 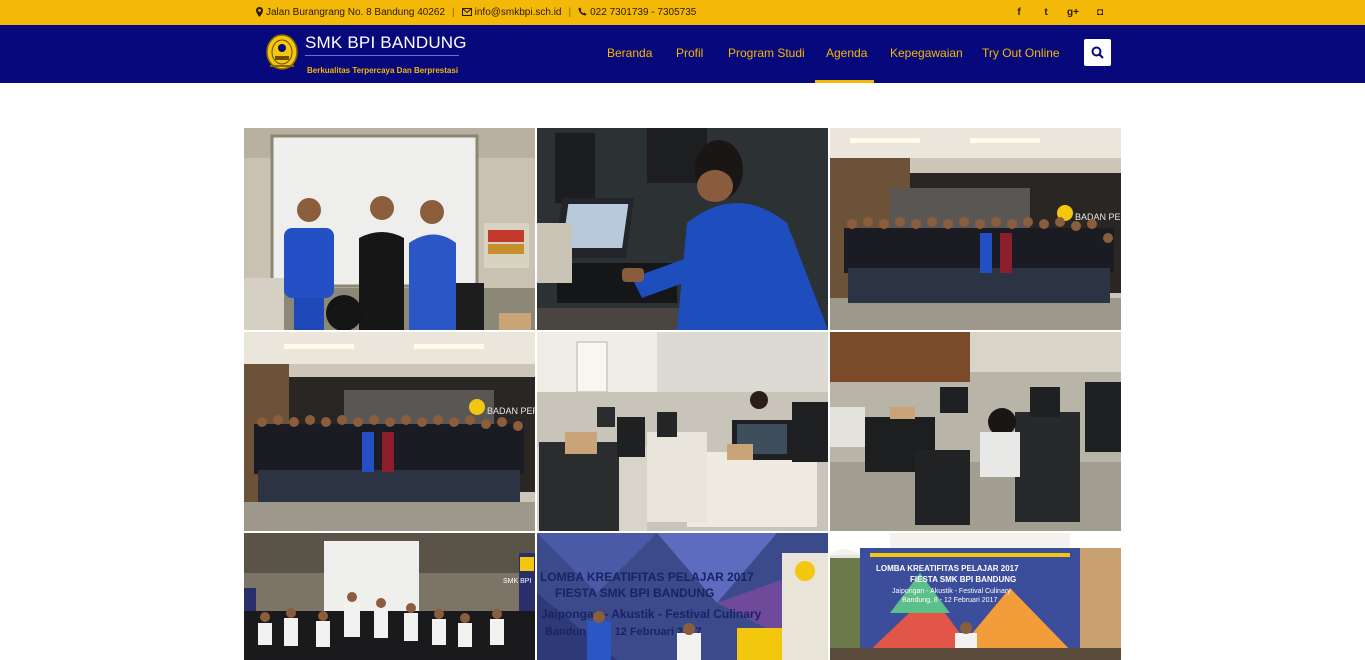 What do you see at coordinates (386, 43) in the screenshot?
I see `brand-title: SMK BPI BANDUNG` at bounding box center [386, 43].